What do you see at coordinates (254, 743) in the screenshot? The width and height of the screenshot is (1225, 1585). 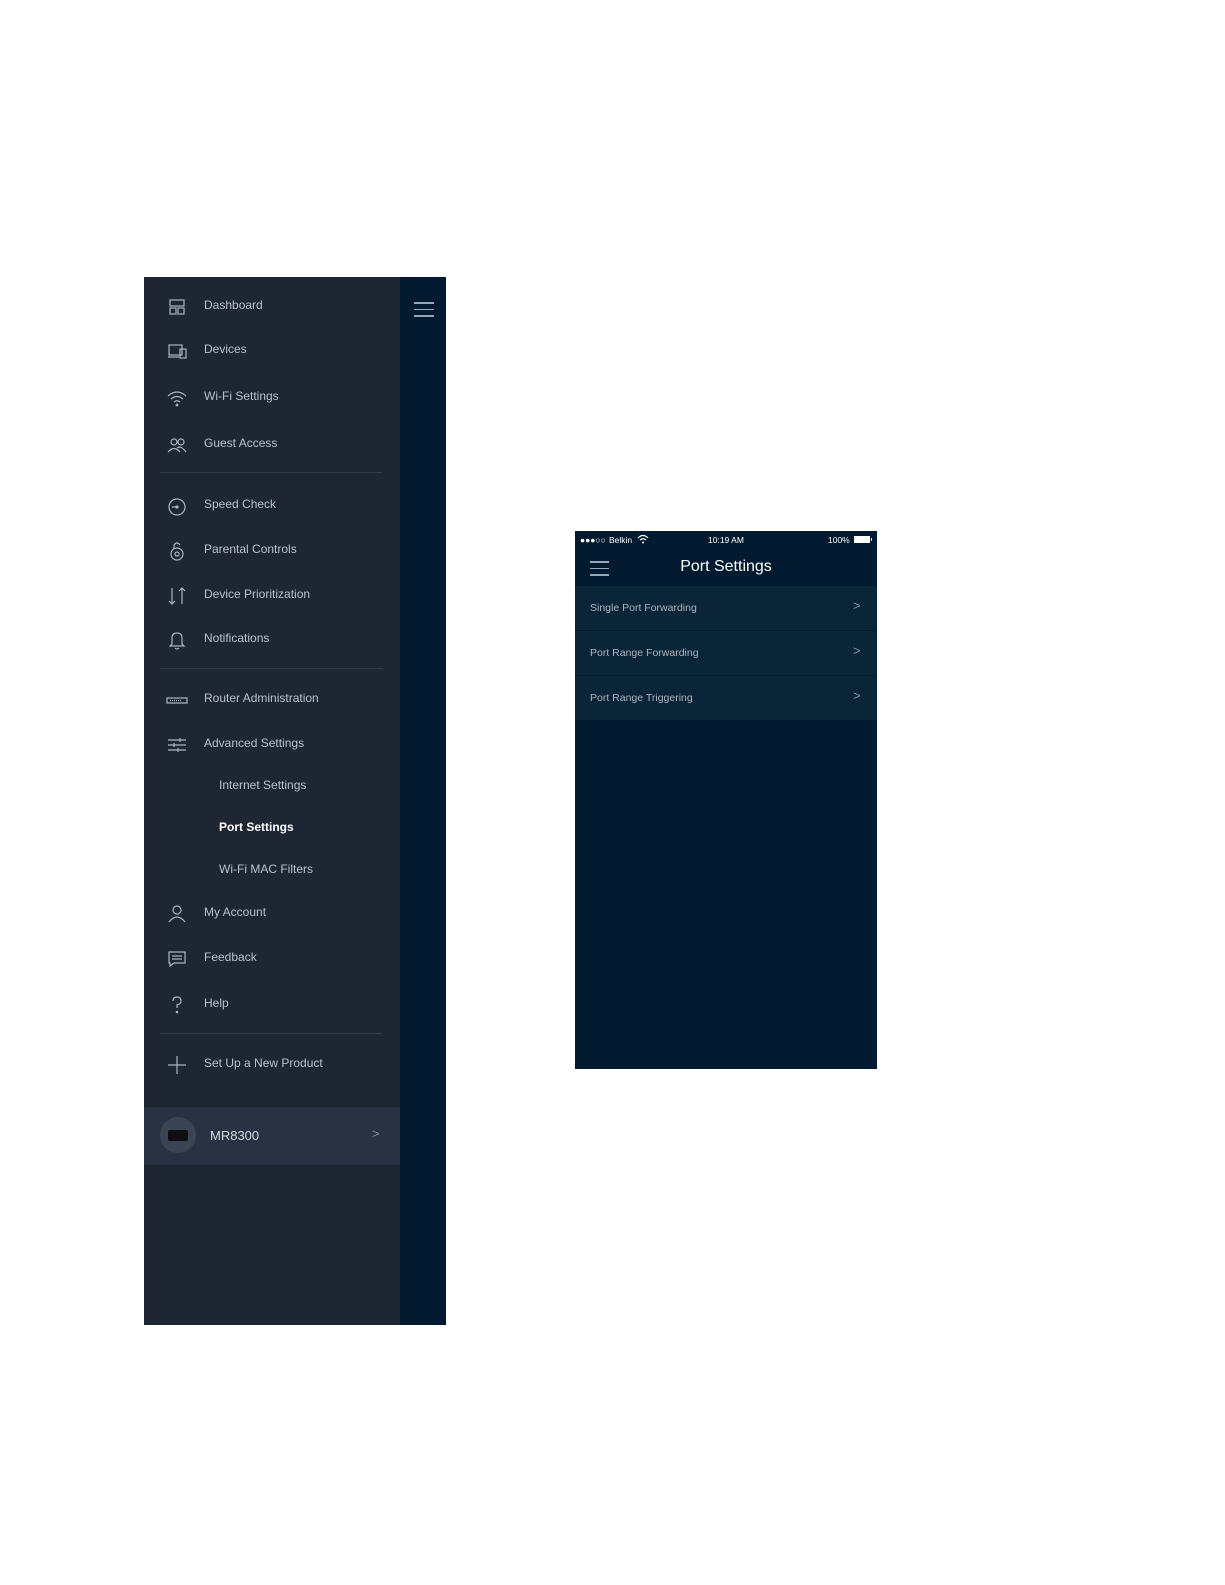 I see `nav-item-label: Advanced Settings` at bounding box center [254, 743].